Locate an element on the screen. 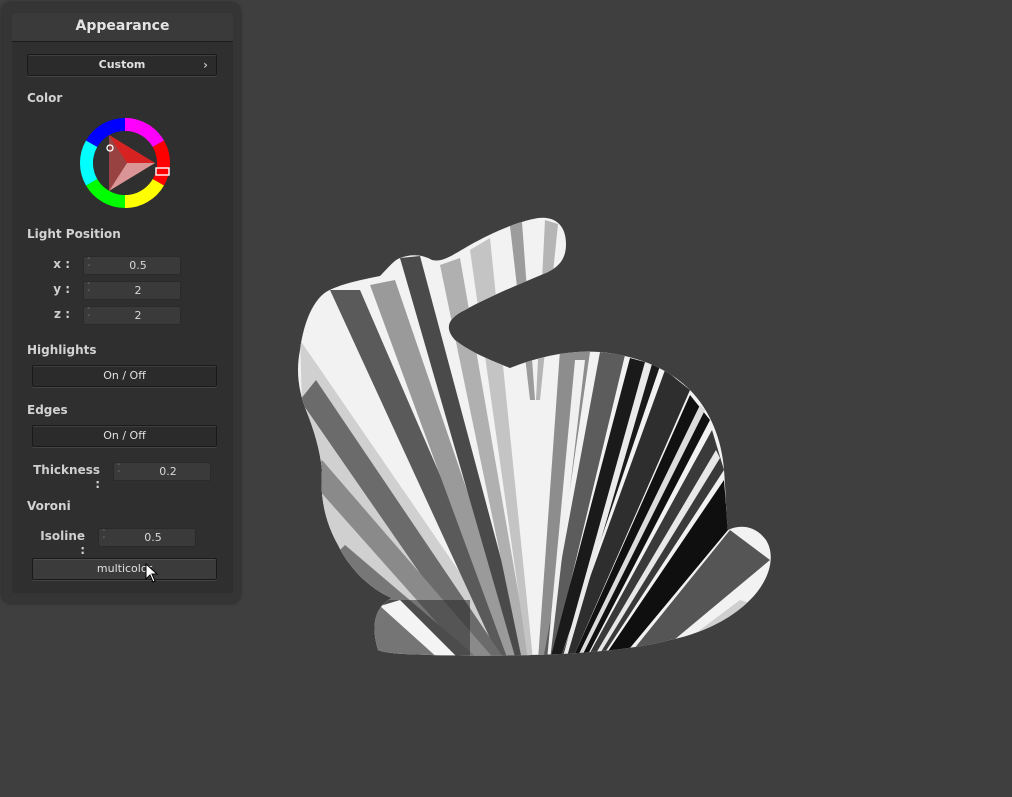 The width and height of the screenshot is (1012, 797). multicolor-button: multicolor is located at coordinates (124, 569).